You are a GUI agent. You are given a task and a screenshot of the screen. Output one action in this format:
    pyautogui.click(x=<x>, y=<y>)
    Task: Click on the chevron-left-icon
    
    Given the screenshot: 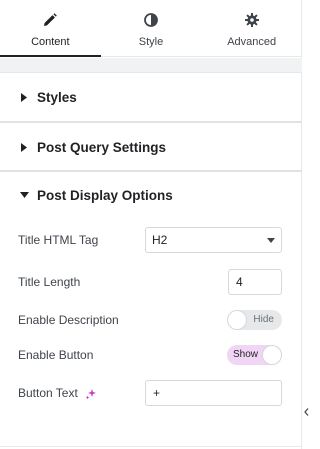 What is the action you would take?
    pyautogui.click(x=306, y=412)
    